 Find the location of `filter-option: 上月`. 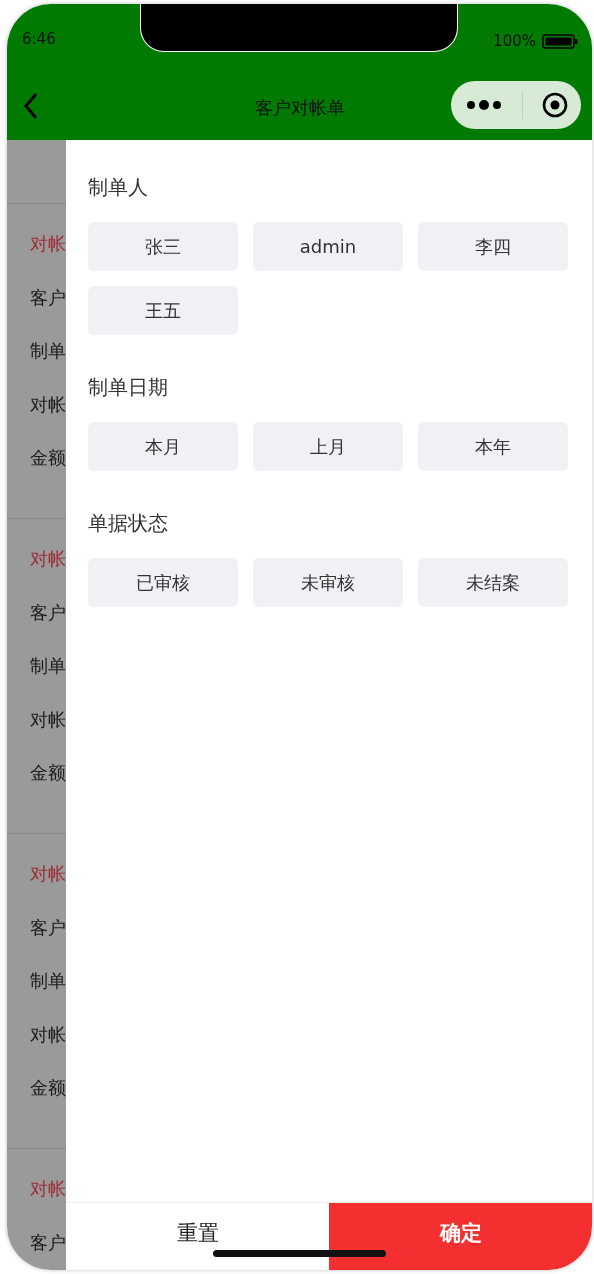

filter-option: 上月 is located at coordinates (328, 446).